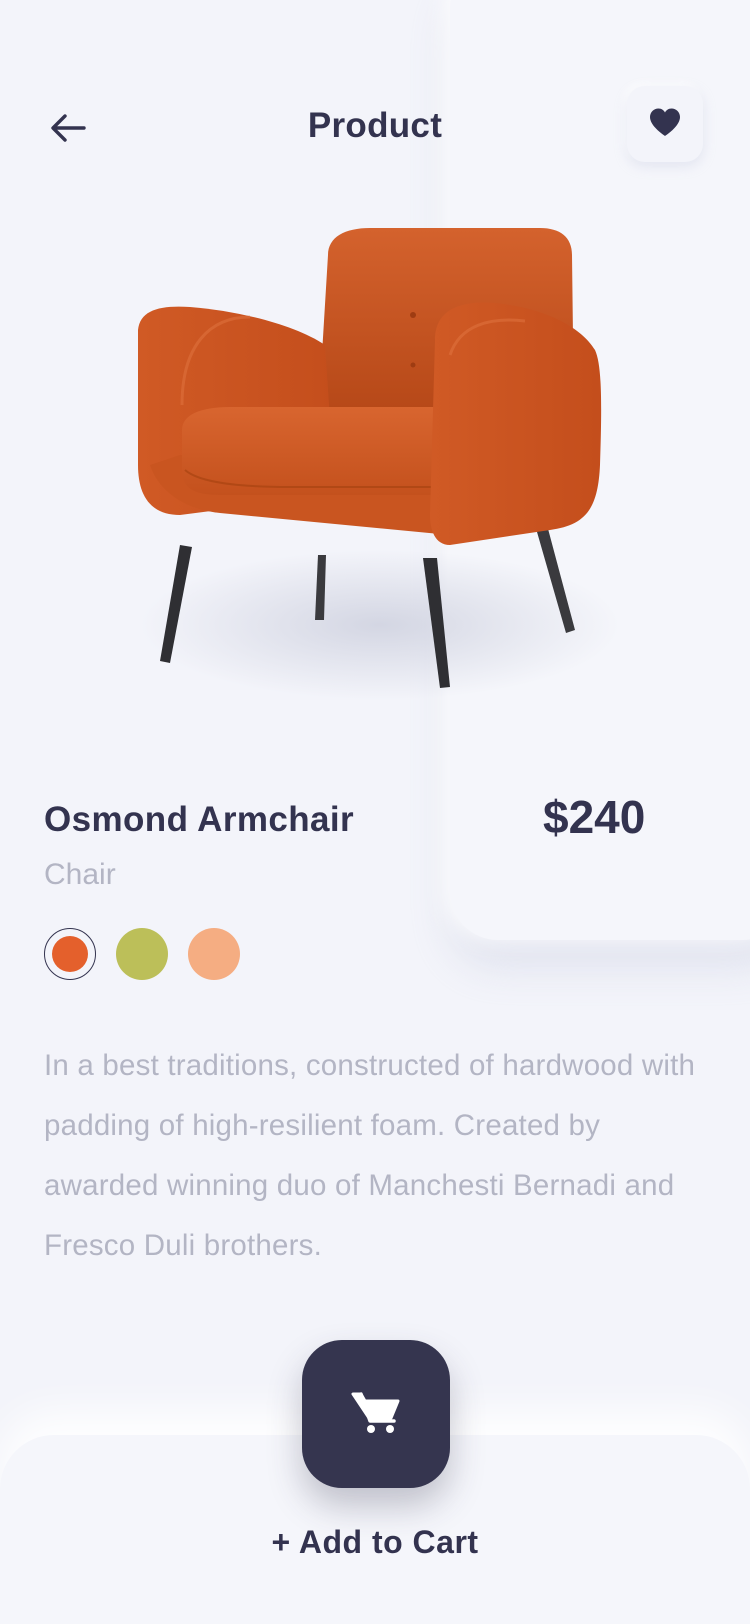 Image resolution: width=750 pixels, height=1624 pixels. What do you see at coordinates (375, 1542) in the screenshot?
I see `add-to-cart-label: + Add to Cart` at bounding box center [375, 1542].